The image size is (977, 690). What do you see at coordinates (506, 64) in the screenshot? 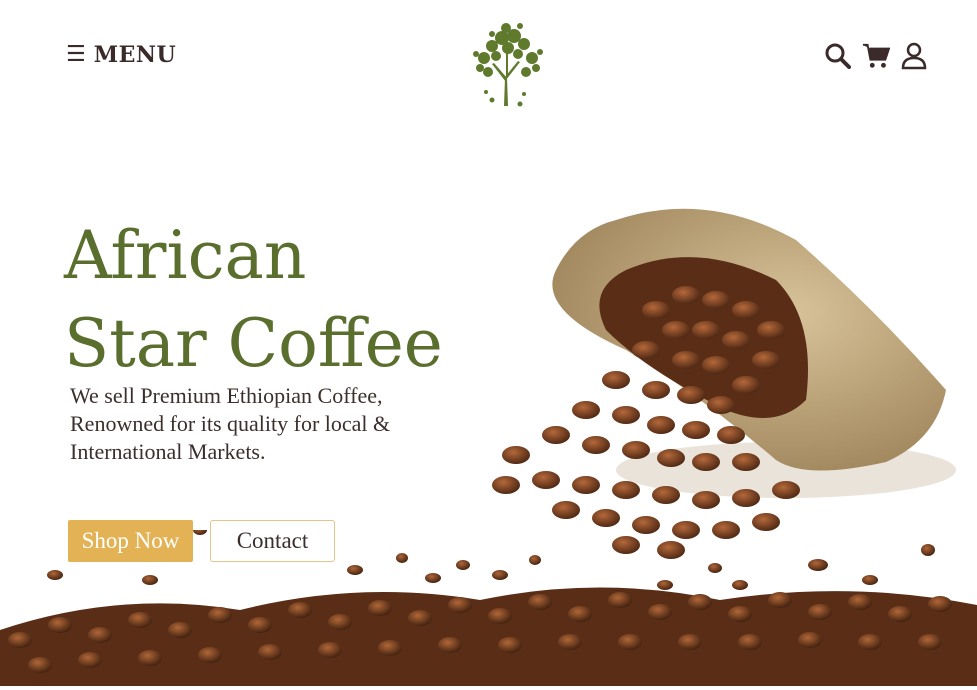
I see `tree-logo-icon` at bounding box center [506, 64].